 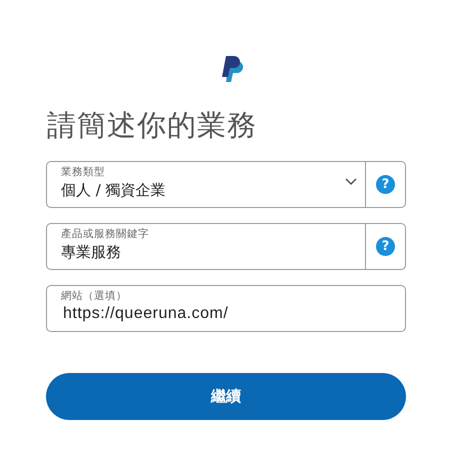 What do you see at coordinates (114, 190) in the screenshot?
I see `field-value: 個人 / 獨資企業` at bounding box center [114, 190].